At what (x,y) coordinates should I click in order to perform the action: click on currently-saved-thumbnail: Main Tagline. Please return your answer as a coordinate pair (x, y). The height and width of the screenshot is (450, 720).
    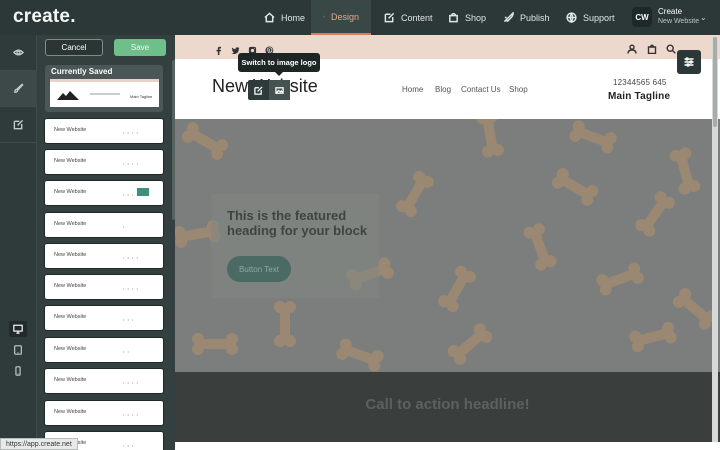
    Looking at the image, I should click on (104, 93).